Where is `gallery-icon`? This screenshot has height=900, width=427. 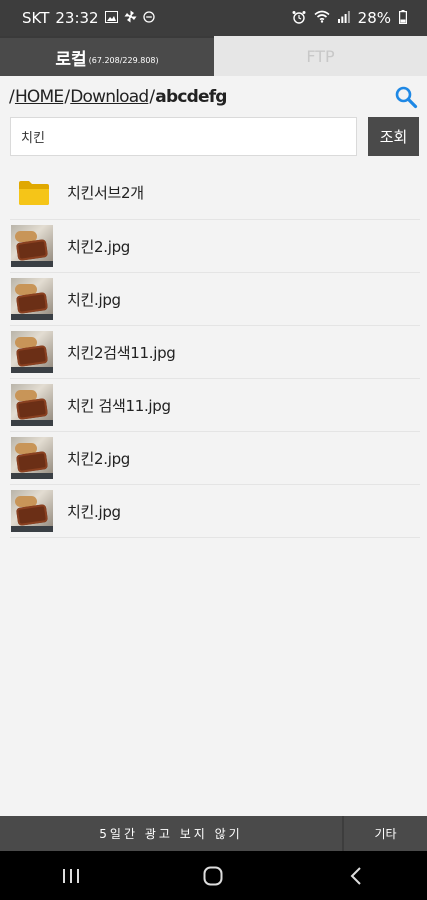 gallery-icon is located at coordinates (111, 18).